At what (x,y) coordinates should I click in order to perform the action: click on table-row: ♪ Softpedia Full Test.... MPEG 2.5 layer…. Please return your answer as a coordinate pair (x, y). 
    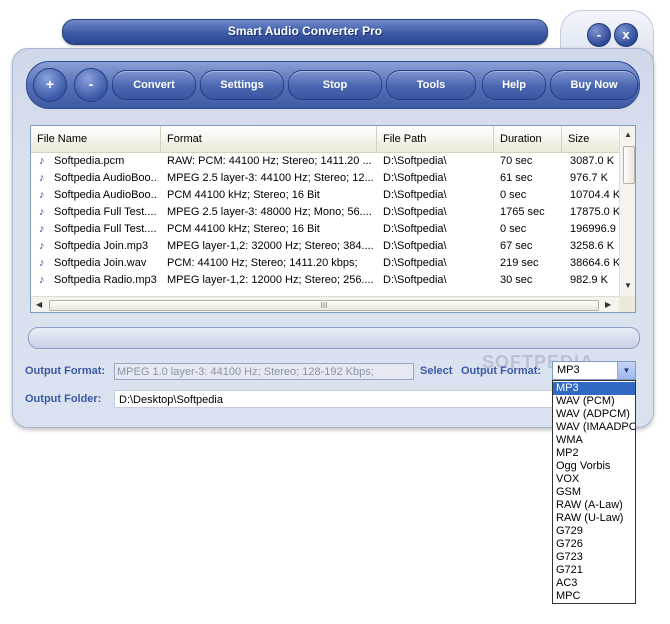
    Looking at the image, I should click on (325, 212).